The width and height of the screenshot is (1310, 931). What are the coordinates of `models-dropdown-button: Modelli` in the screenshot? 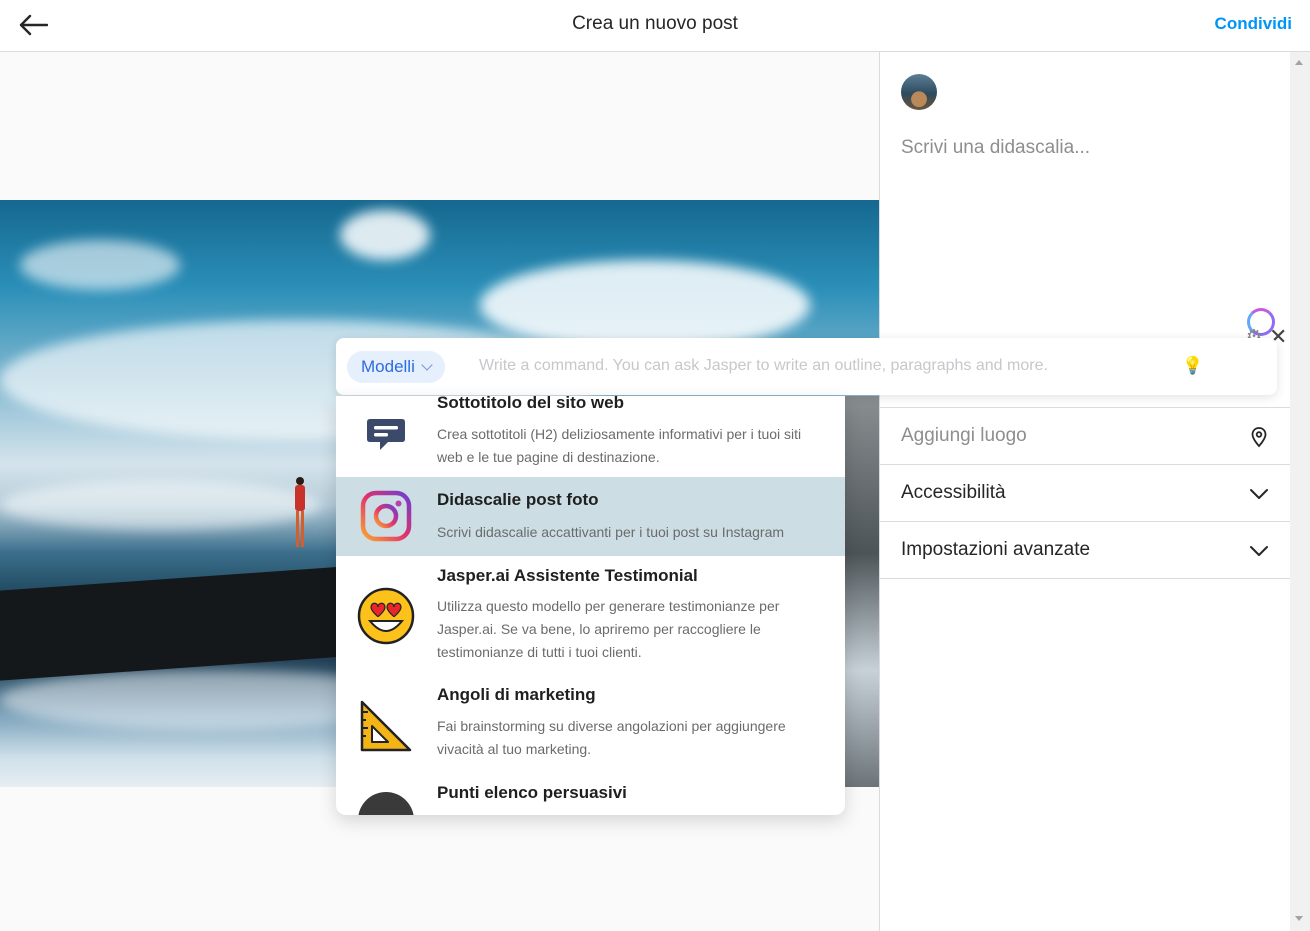 It's located at (396, 367).